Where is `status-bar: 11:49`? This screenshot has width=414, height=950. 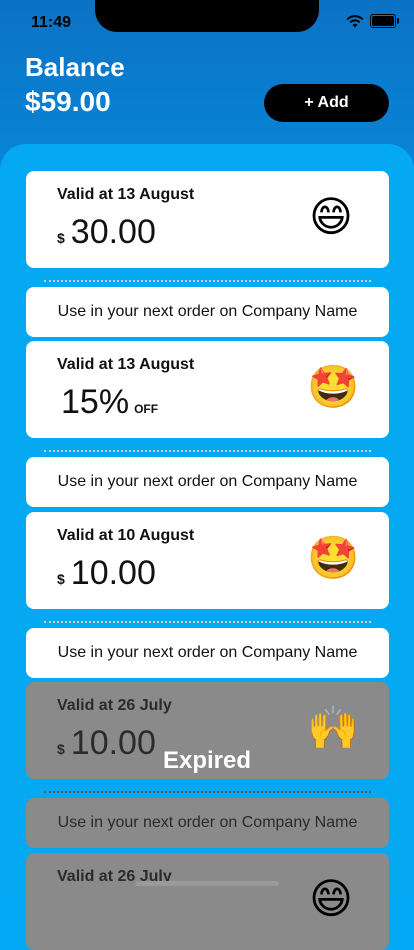 status-bar: 11:49 is located at coordinates (207, 22).